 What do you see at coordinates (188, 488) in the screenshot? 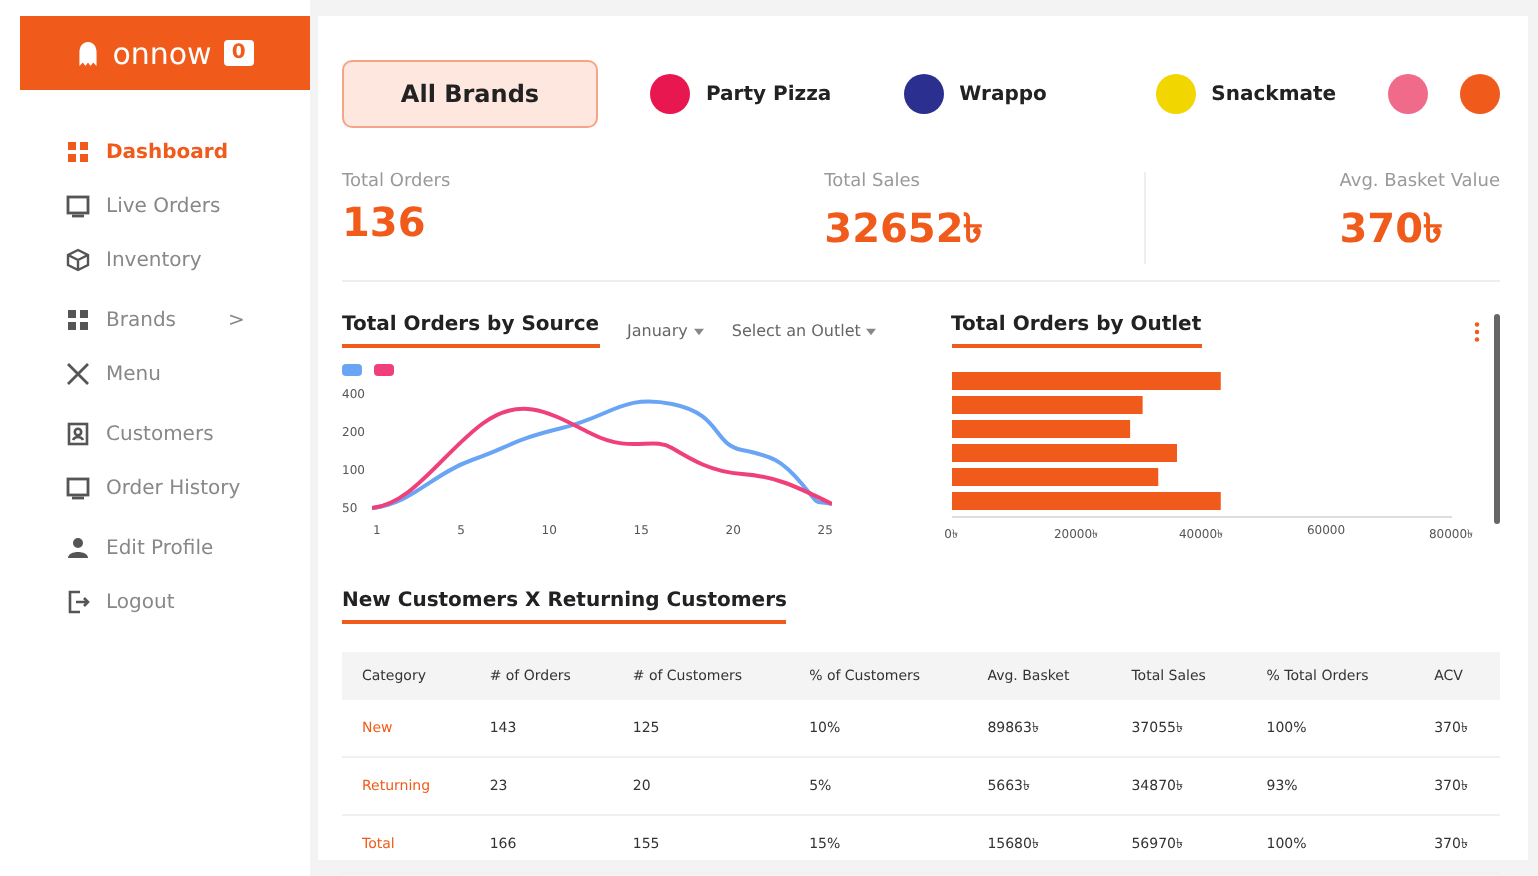
I see `sidebar-item: Order History` at bounding box center [188, 488].